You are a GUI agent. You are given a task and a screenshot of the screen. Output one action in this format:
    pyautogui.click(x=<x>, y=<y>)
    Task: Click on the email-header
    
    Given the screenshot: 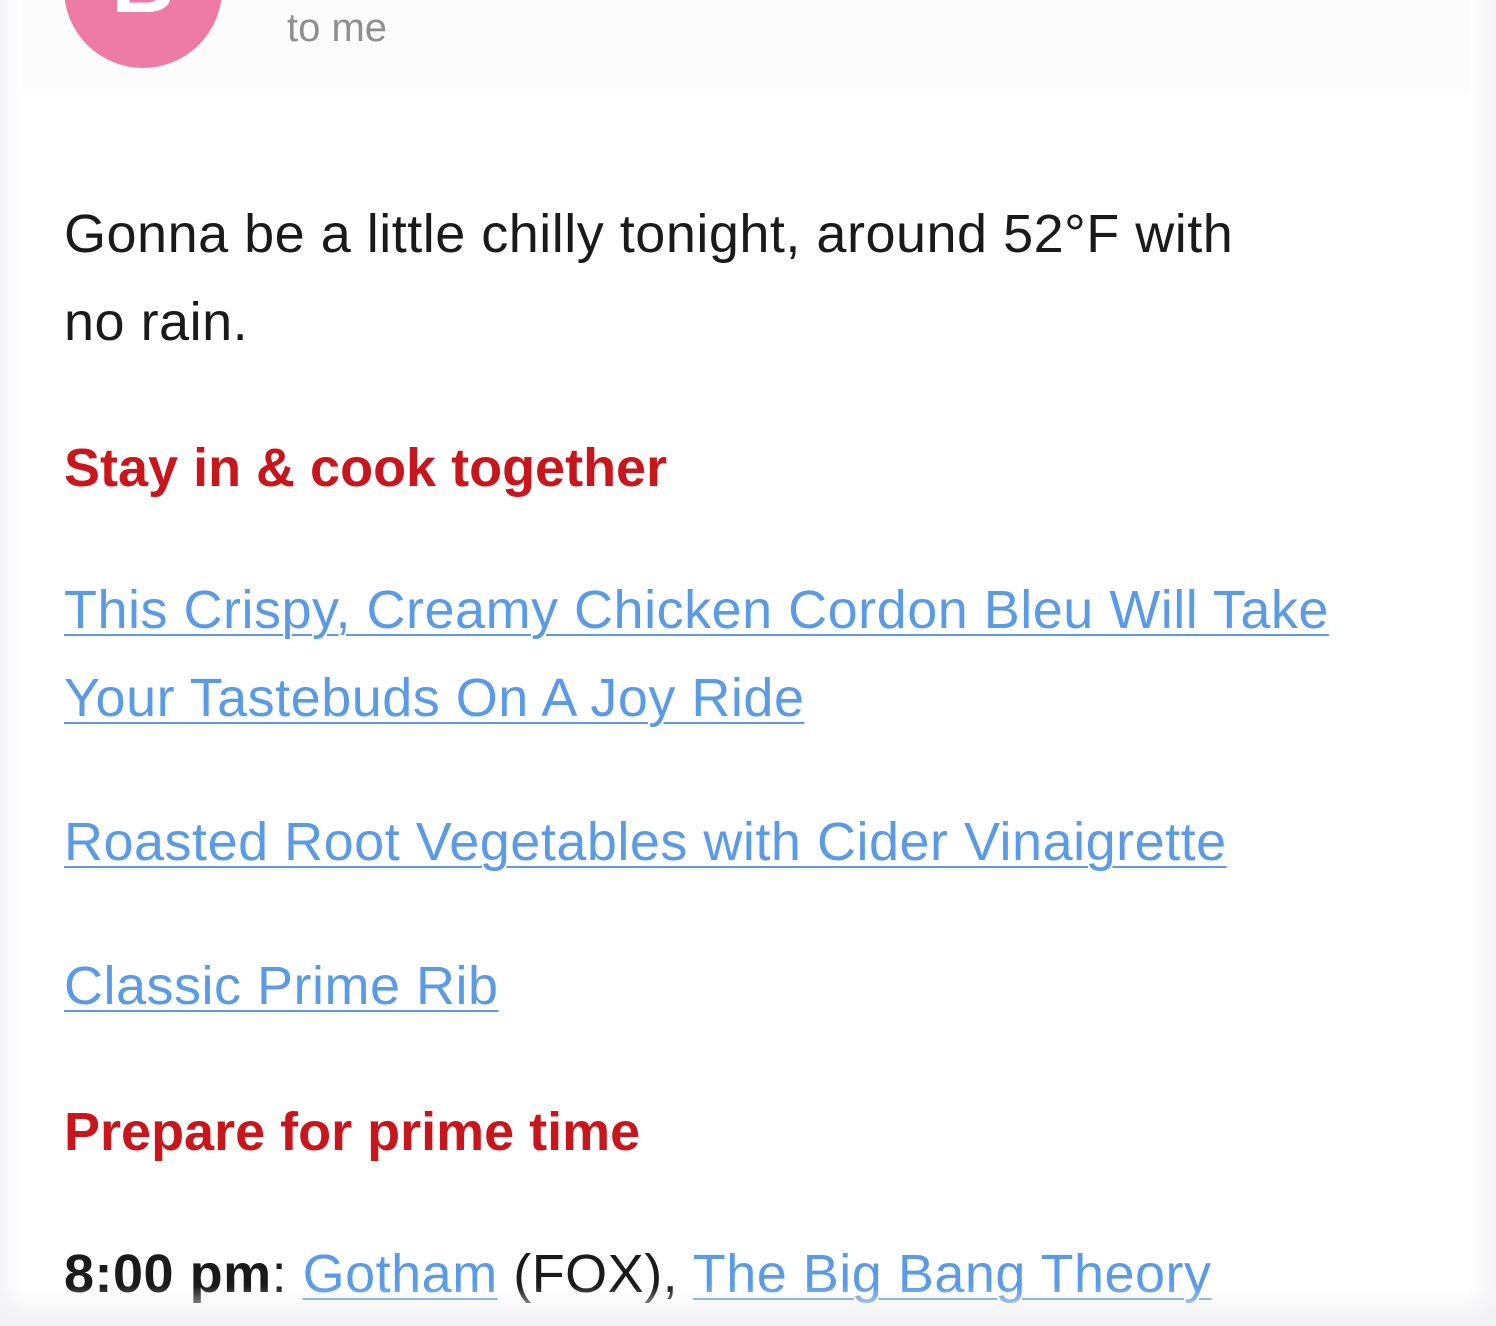 What is the action you would take?
    pyautogui.click(x=745, y=46)
    